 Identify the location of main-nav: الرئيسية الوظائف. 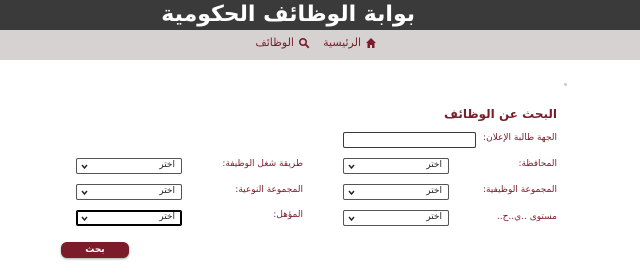
(320, 45).